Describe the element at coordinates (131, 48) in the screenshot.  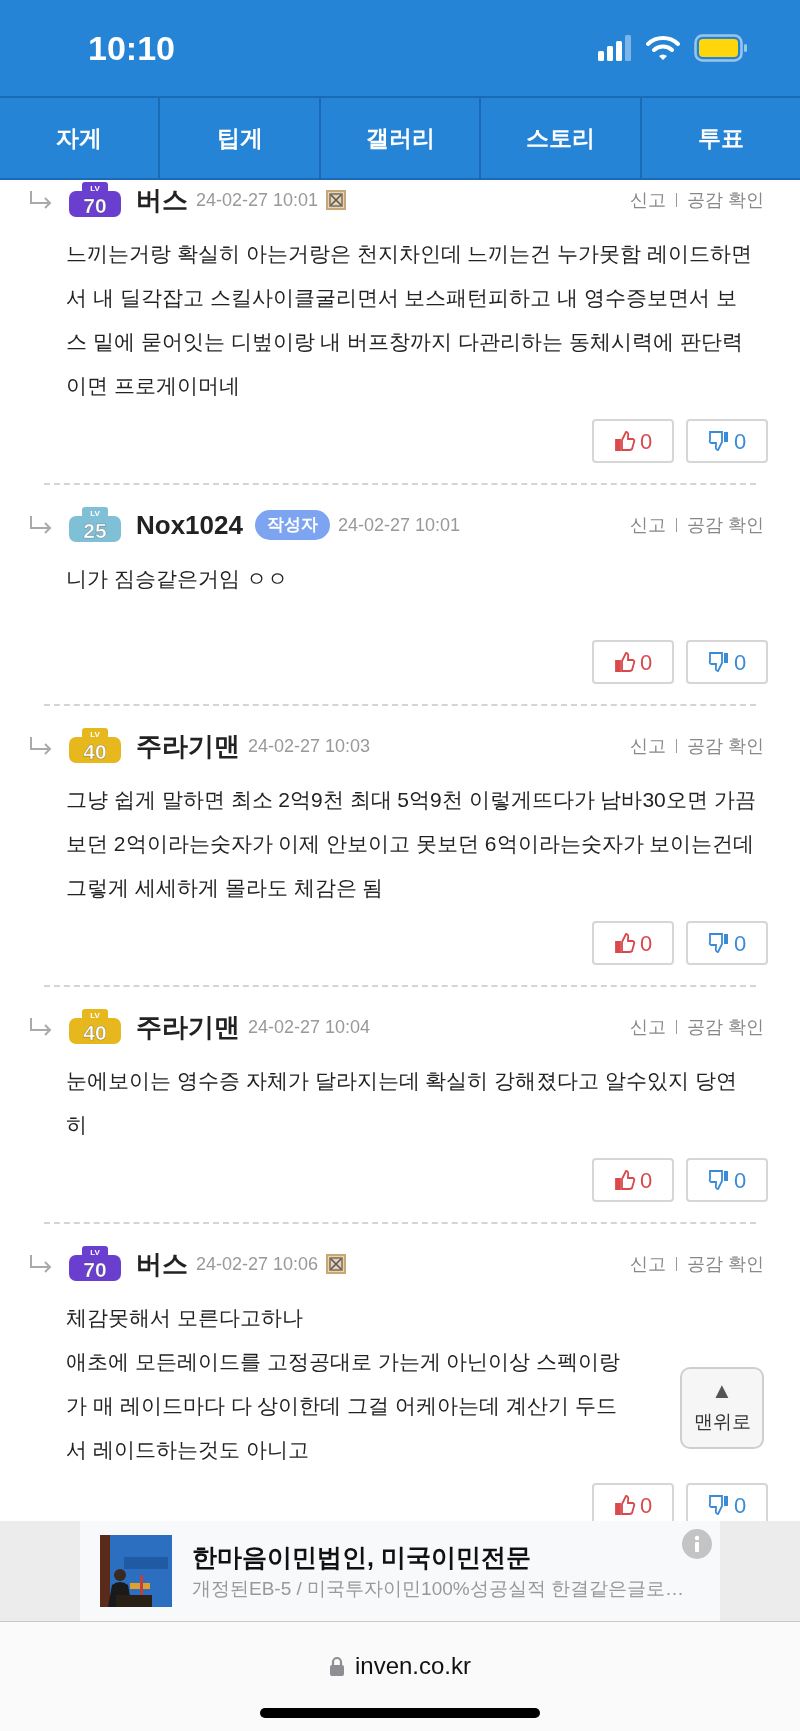
I see `status-time: 10:10` at that location.